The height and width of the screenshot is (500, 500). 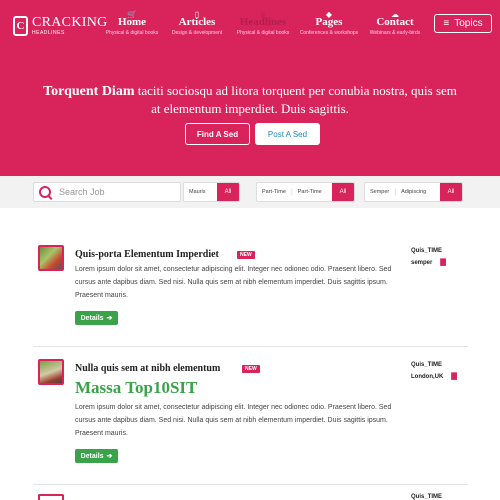 What do you see at coordinates (427, 377) in the screenshot?
I see `job-location: London,UK` at bounding box center [427, 377].